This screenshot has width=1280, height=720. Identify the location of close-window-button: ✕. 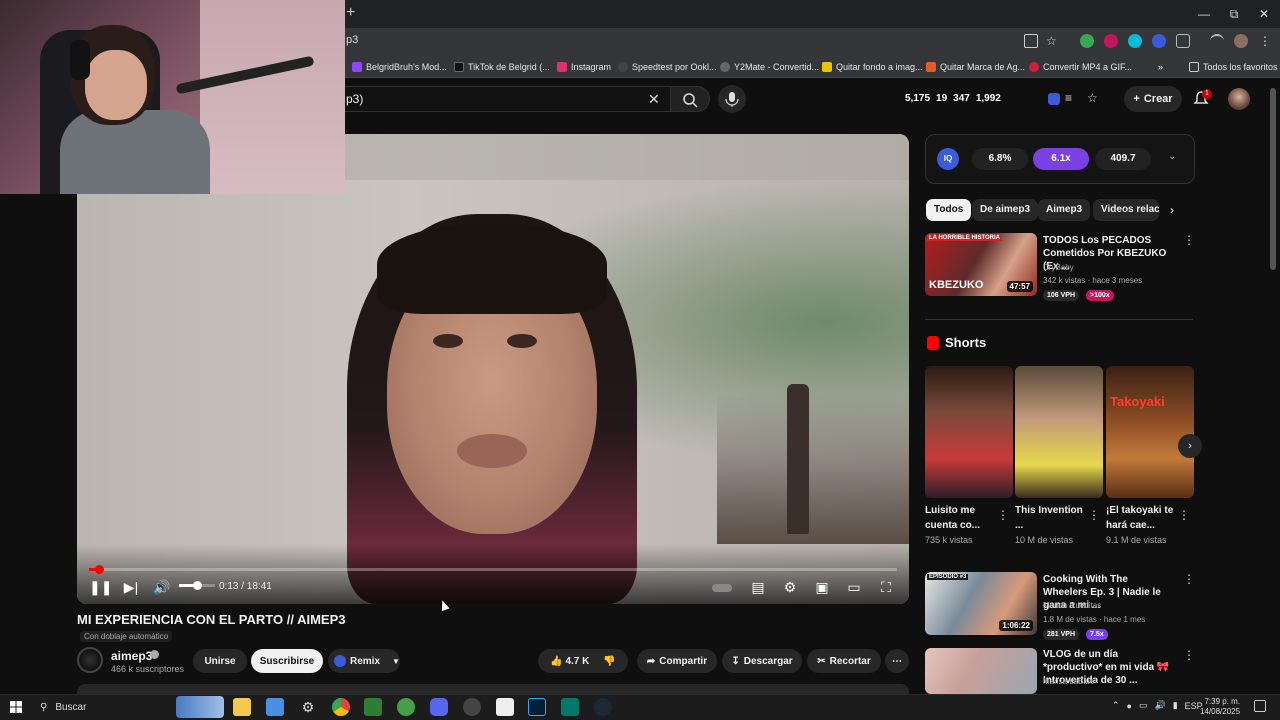
(1264, 14).